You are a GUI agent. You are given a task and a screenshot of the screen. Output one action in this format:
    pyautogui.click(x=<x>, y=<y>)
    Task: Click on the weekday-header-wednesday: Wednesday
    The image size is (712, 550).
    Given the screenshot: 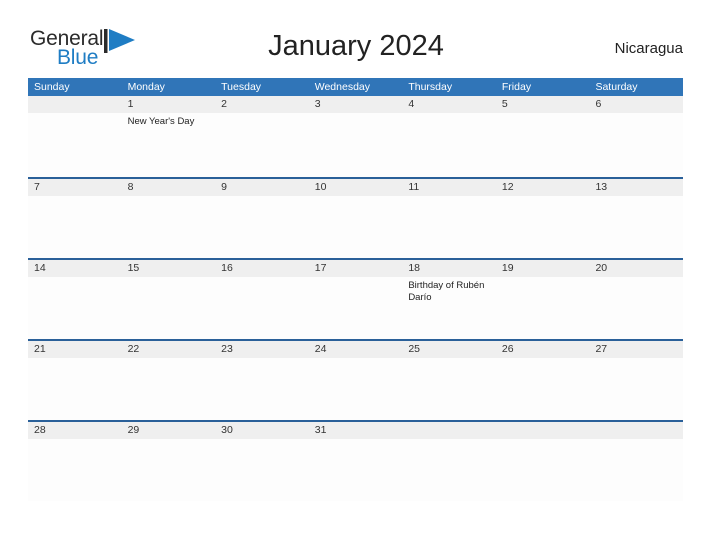 What is the action you would take?
    pyautogui.click(x=342, y=87)
    